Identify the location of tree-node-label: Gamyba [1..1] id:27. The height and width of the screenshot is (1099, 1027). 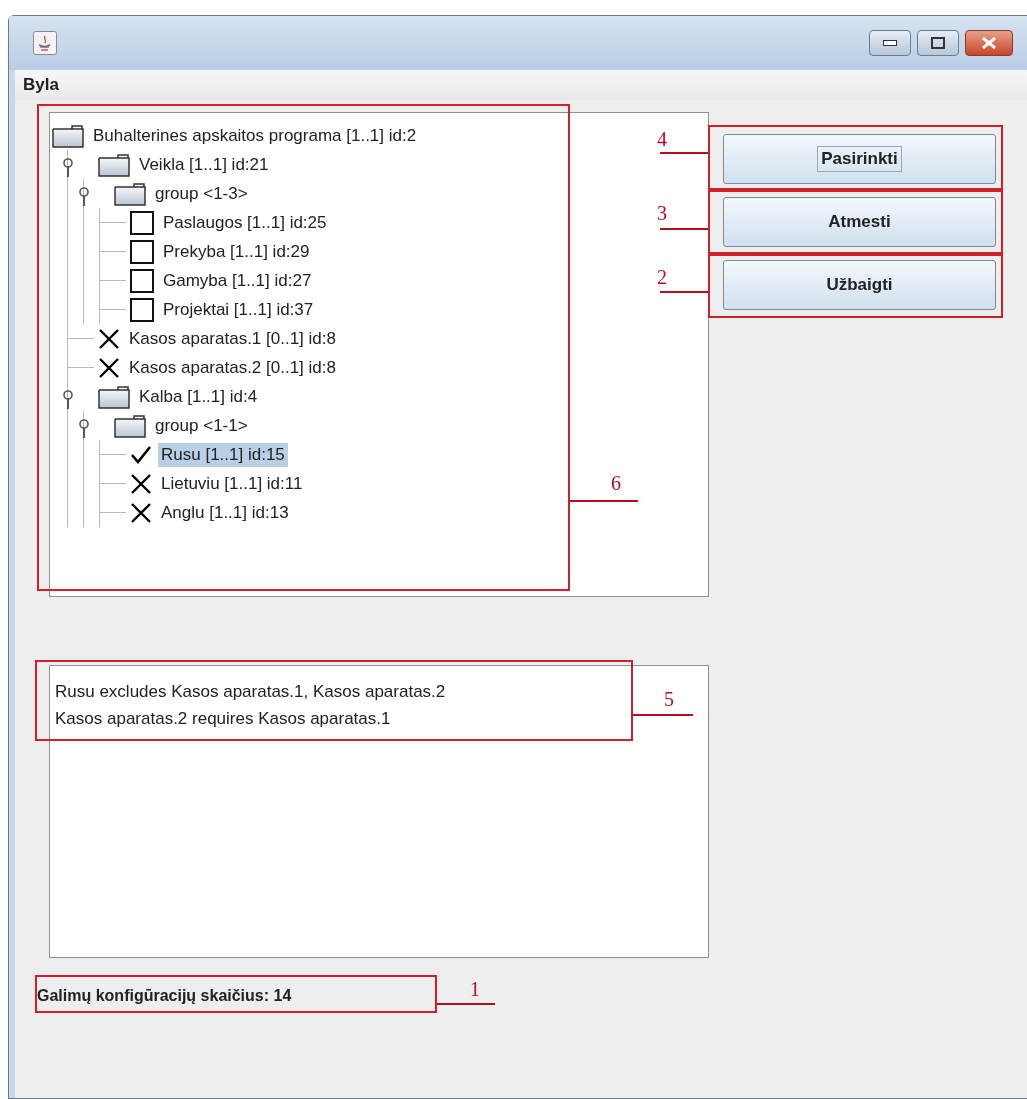
(237, 280).